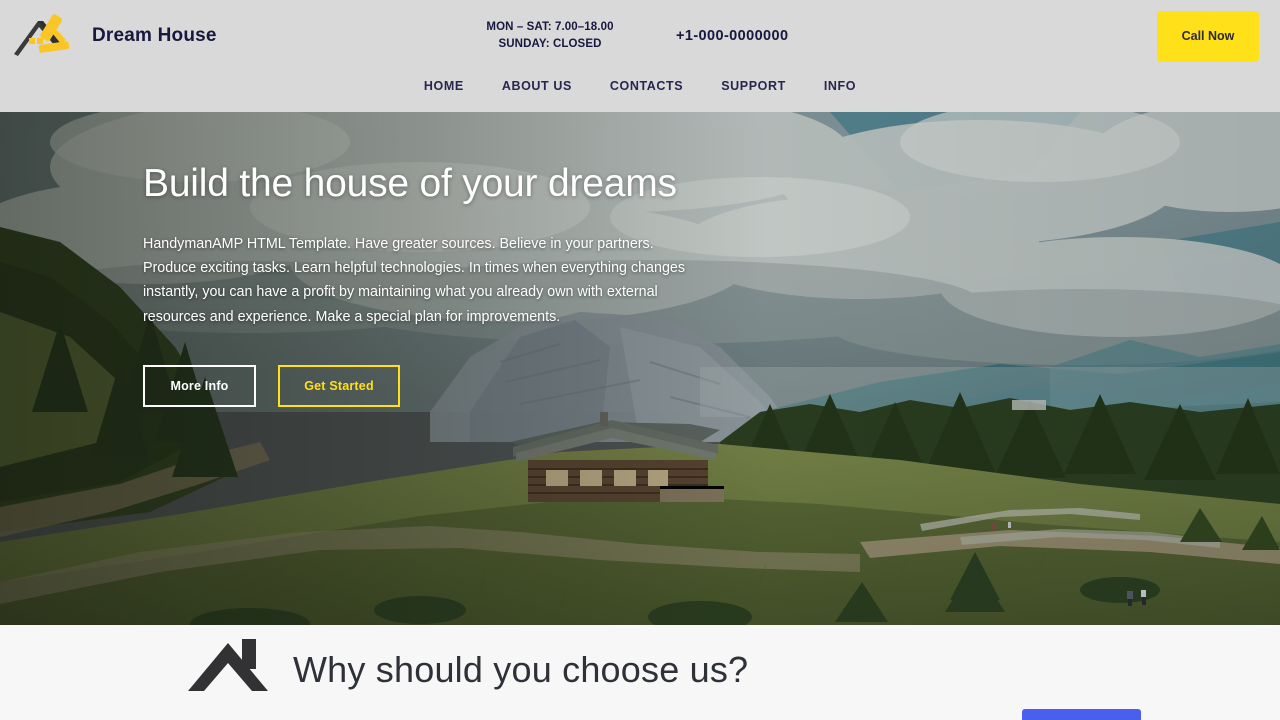 The image size is (1280, 720). Describe the element at coordinates (154, 35) in the screenshot. I see `brand-name: Dream House` at that location.